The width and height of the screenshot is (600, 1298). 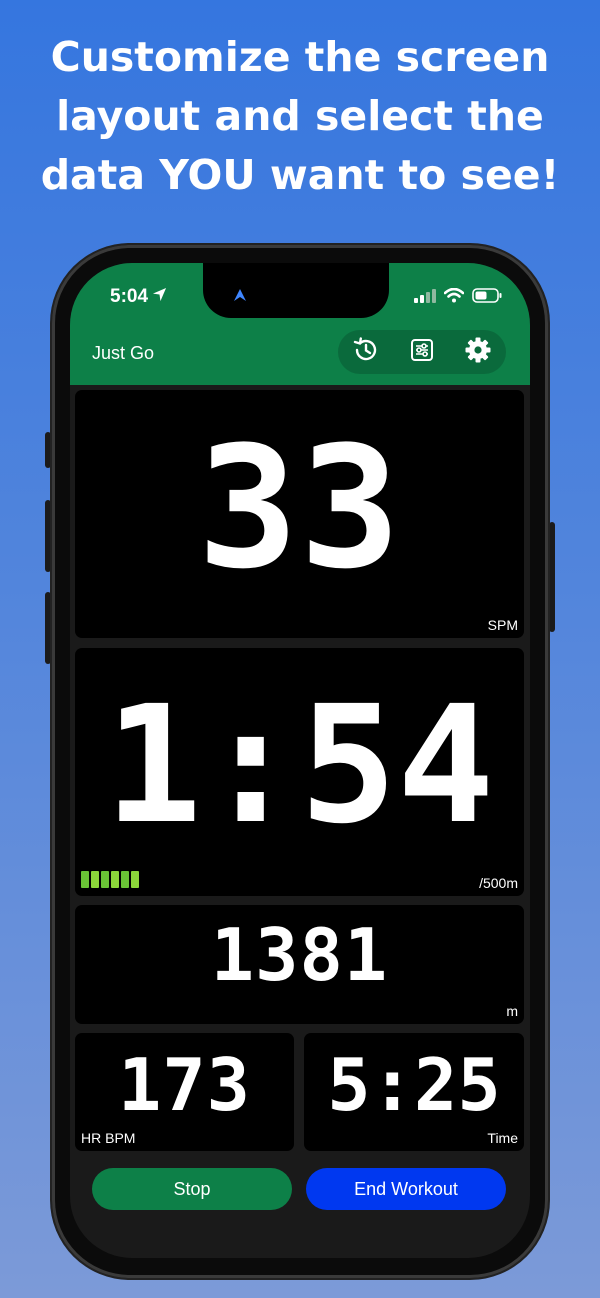 I want to click on pace-value: 1:54, so click(x=299, y=766).